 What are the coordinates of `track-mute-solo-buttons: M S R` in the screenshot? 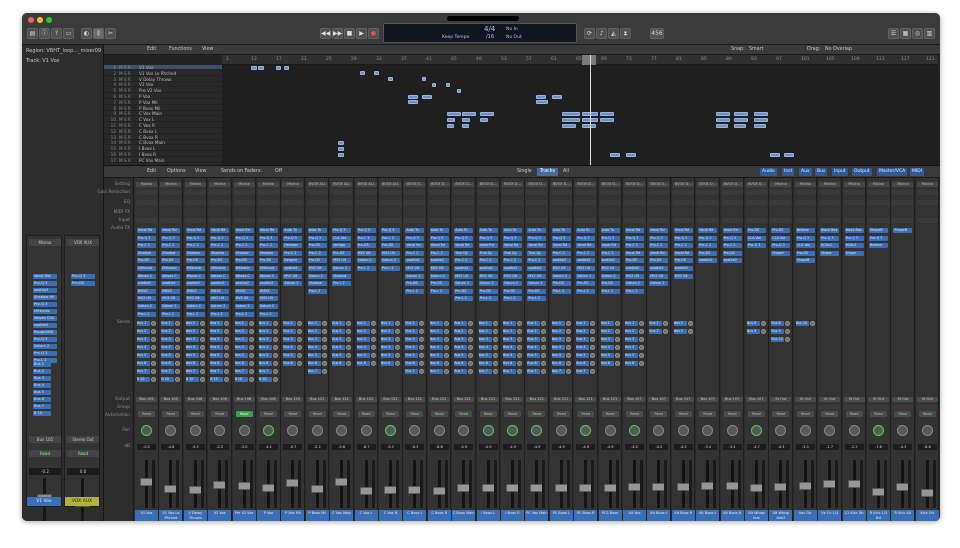 It's located at (129, 160).